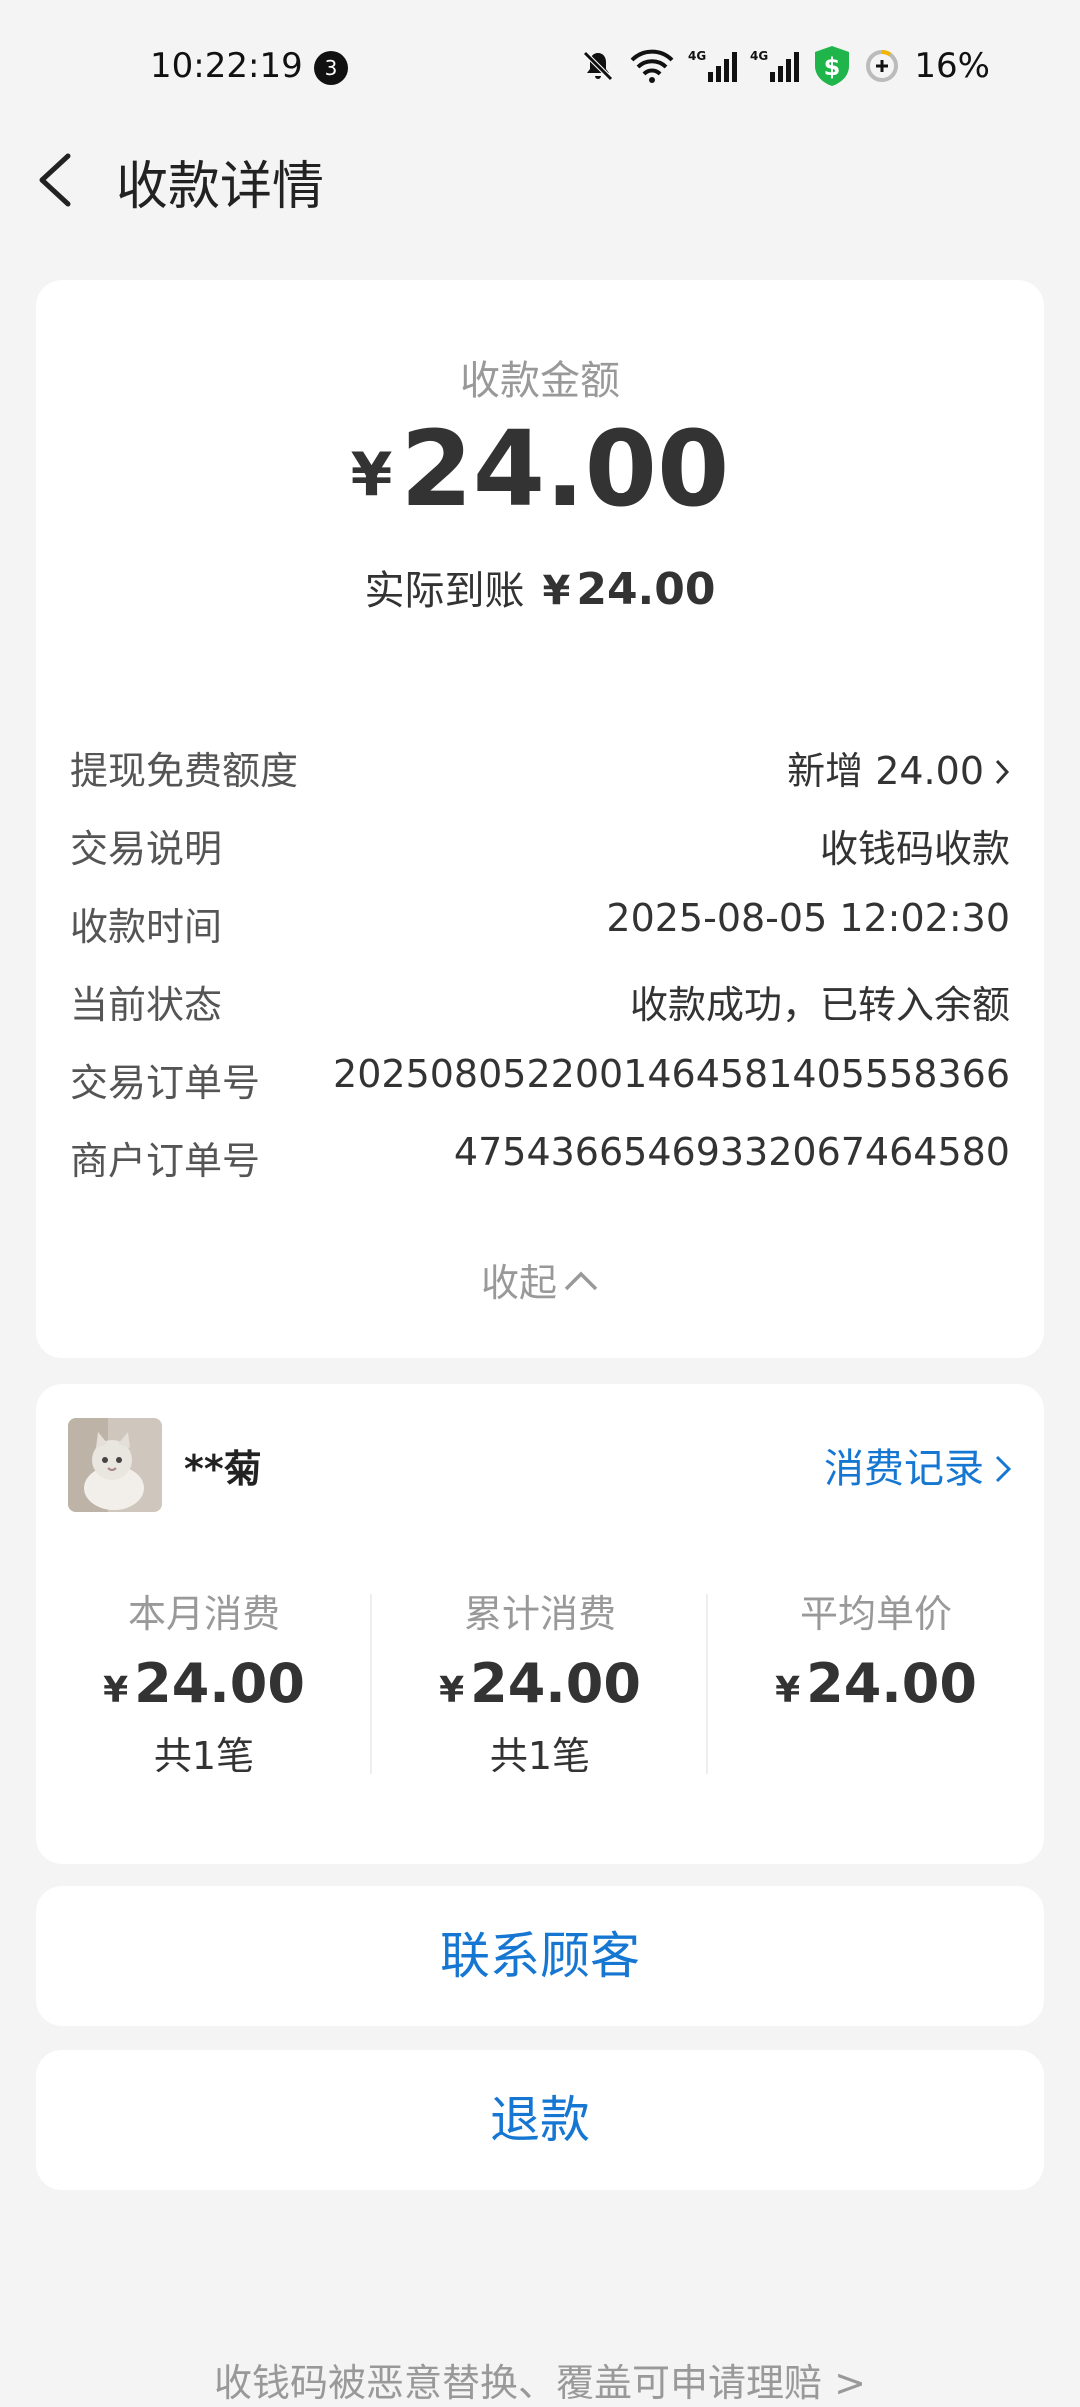 The height and width of the screenshot is (2407, 1080). What do you see at coordinates (165, 1161) in the screenshot?
I see `detail-label: 商户订单号` at bounding box center [165, 1161].